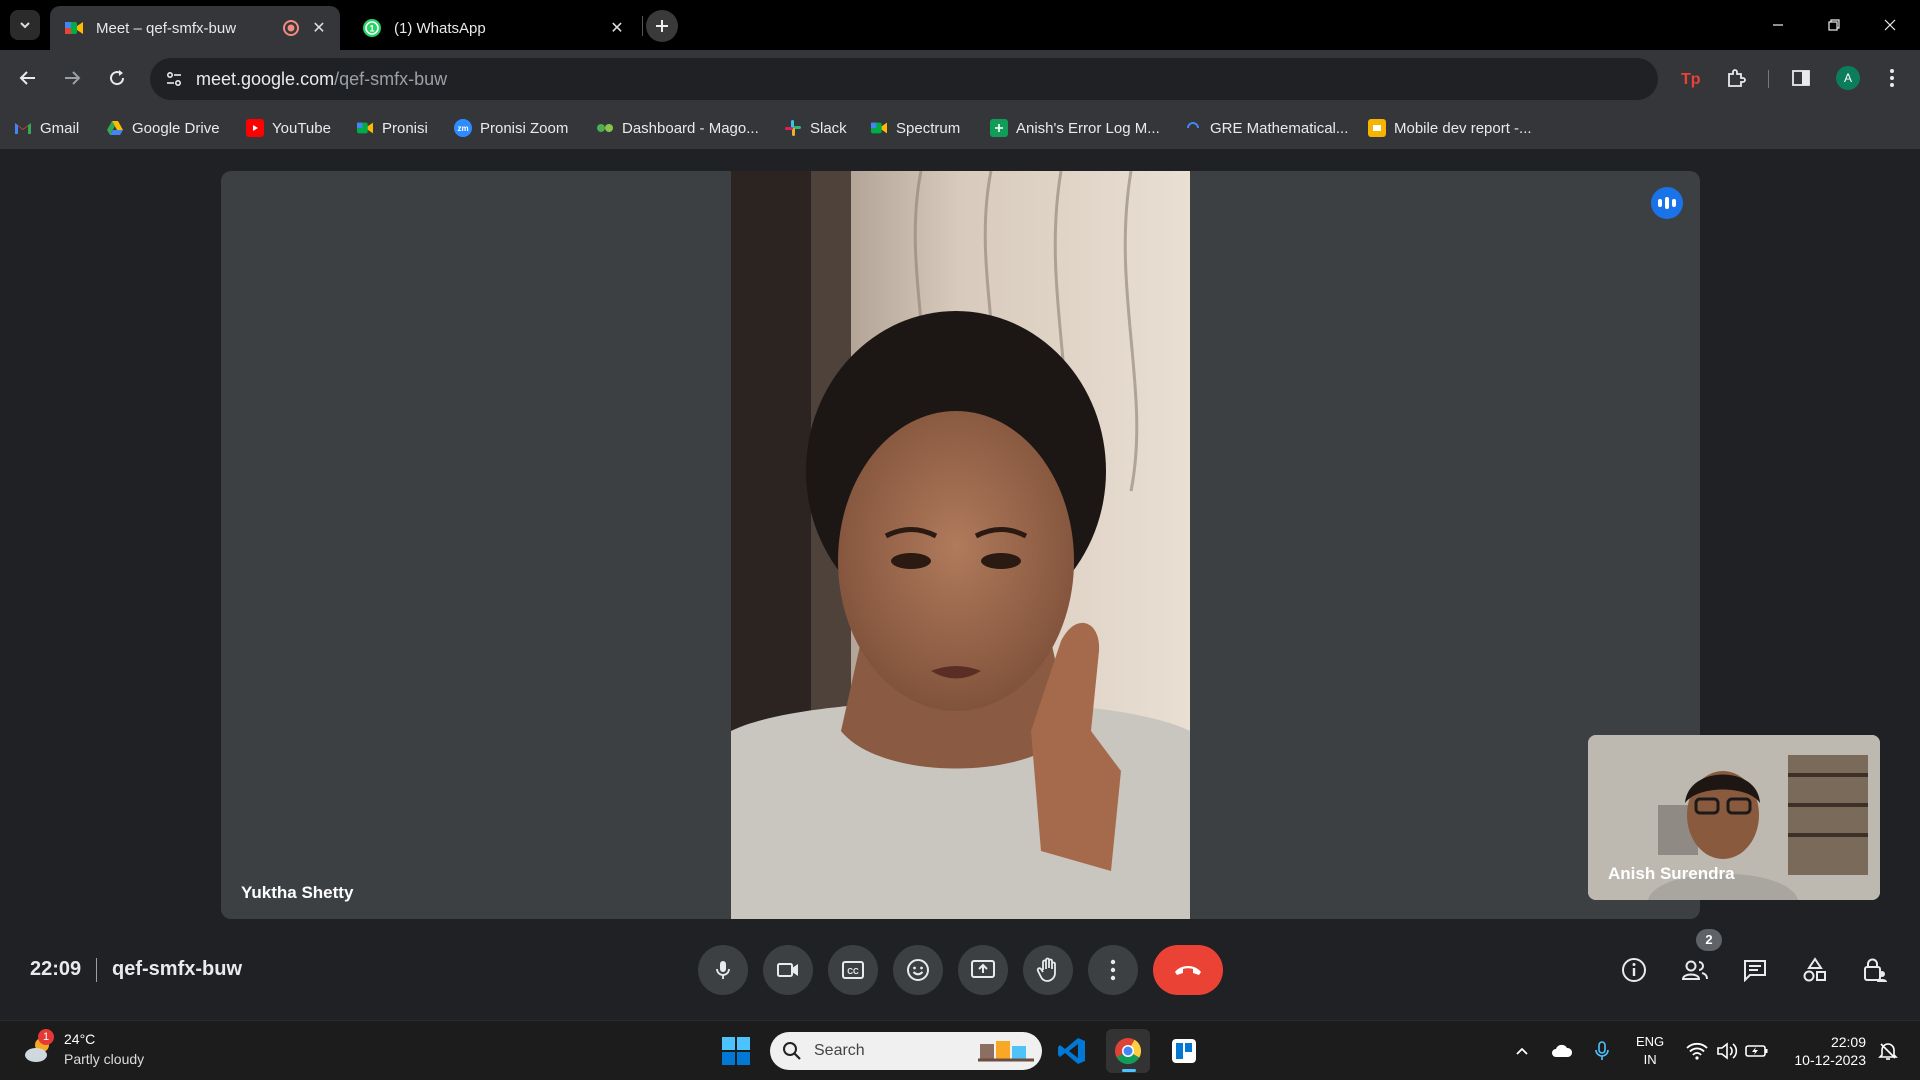 The width and height of the screenshot is (1920, 1080). I want to click on battery-tray, so click(1757, 1051).